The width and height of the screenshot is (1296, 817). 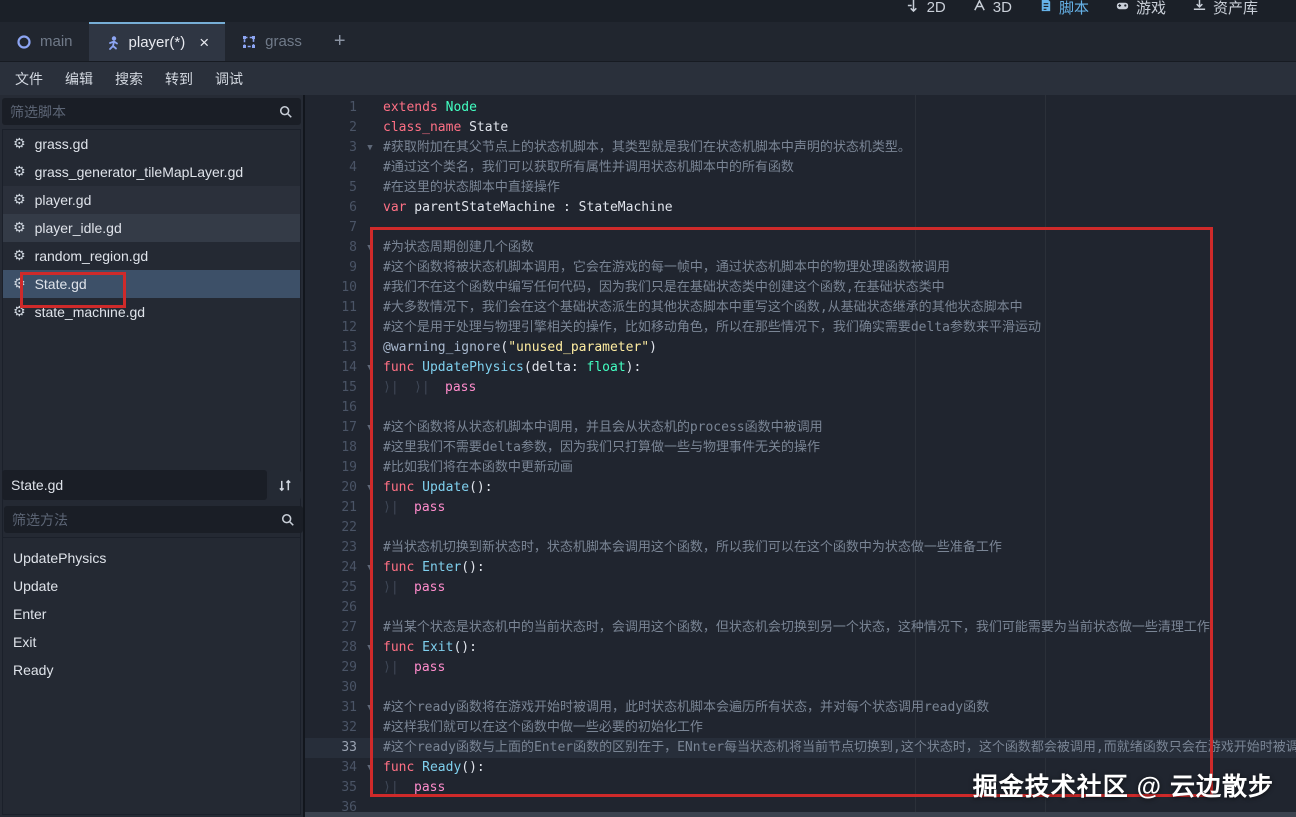 I want to click on code-line-14: 14 ▼ func UpdatePhysics(delta: float):, so click(x=800, y=368).